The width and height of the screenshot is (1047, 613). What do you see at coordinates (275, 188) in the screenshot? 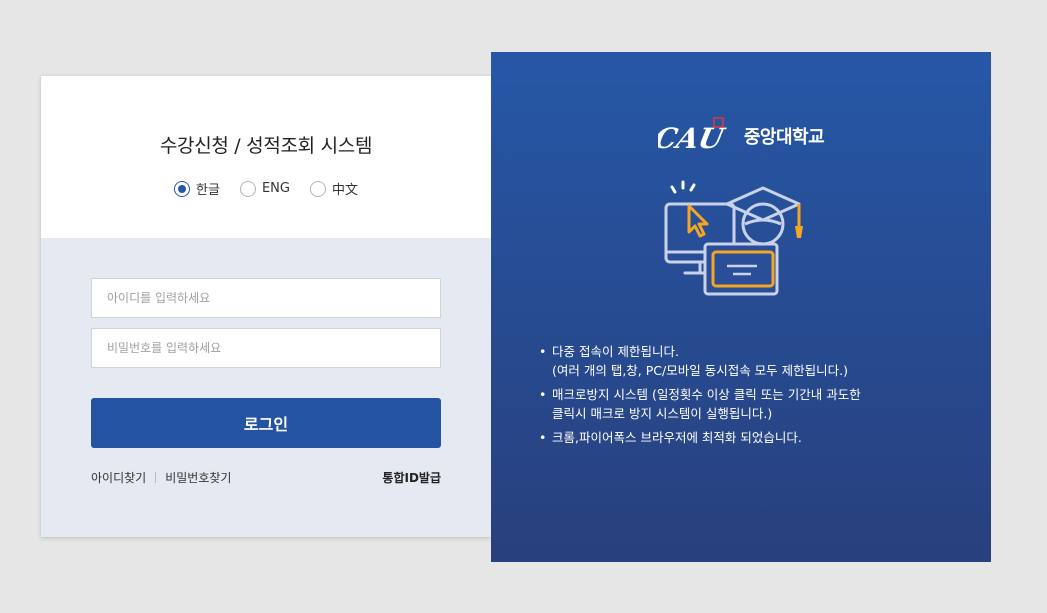
I see `language-label-en: ENG` at bounding box center [275, 188].